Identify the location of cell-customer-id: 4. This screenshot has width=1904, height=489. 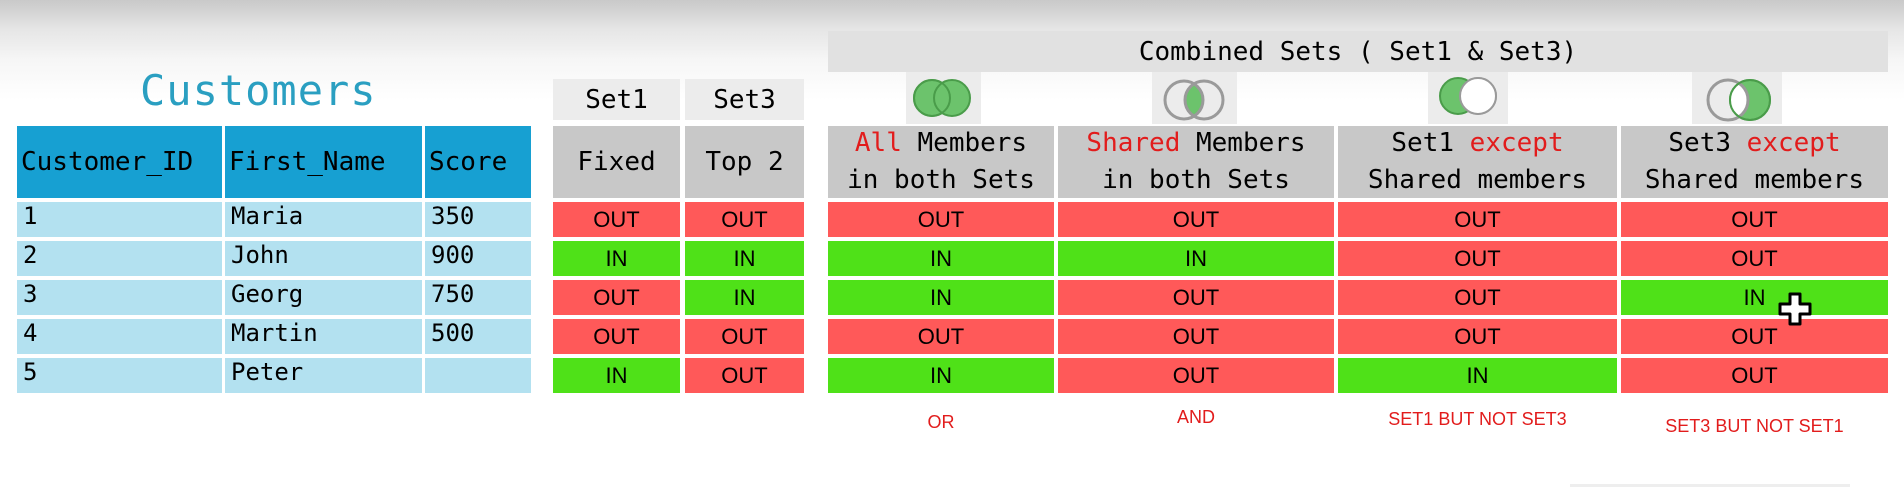
(119, 336).